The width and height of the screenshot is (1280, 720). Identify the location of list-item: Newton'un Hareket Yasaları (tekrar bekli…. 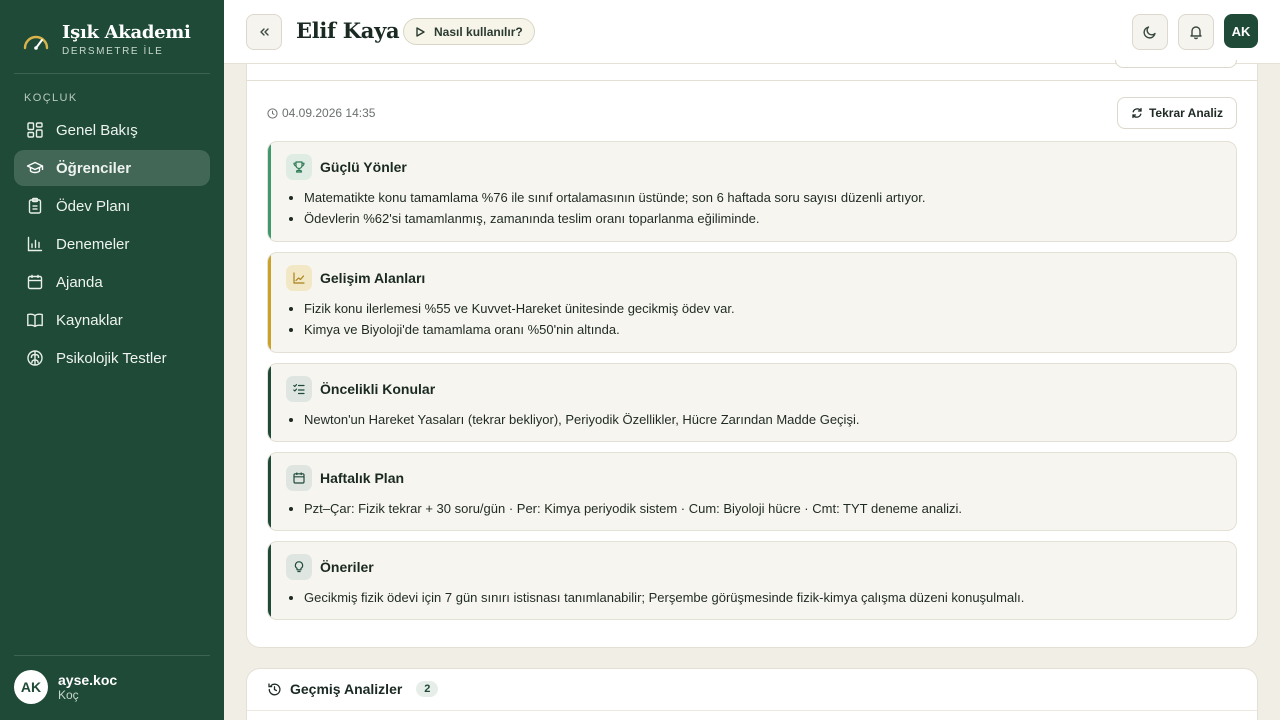
(581, 419).